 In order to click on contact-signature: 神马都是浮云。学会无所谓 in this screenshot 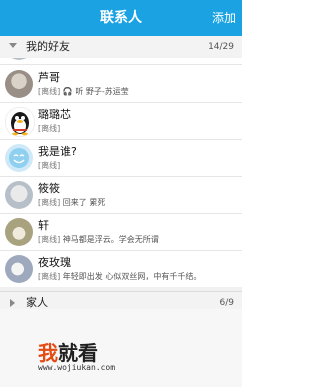, I will do `click(110, 239)`.